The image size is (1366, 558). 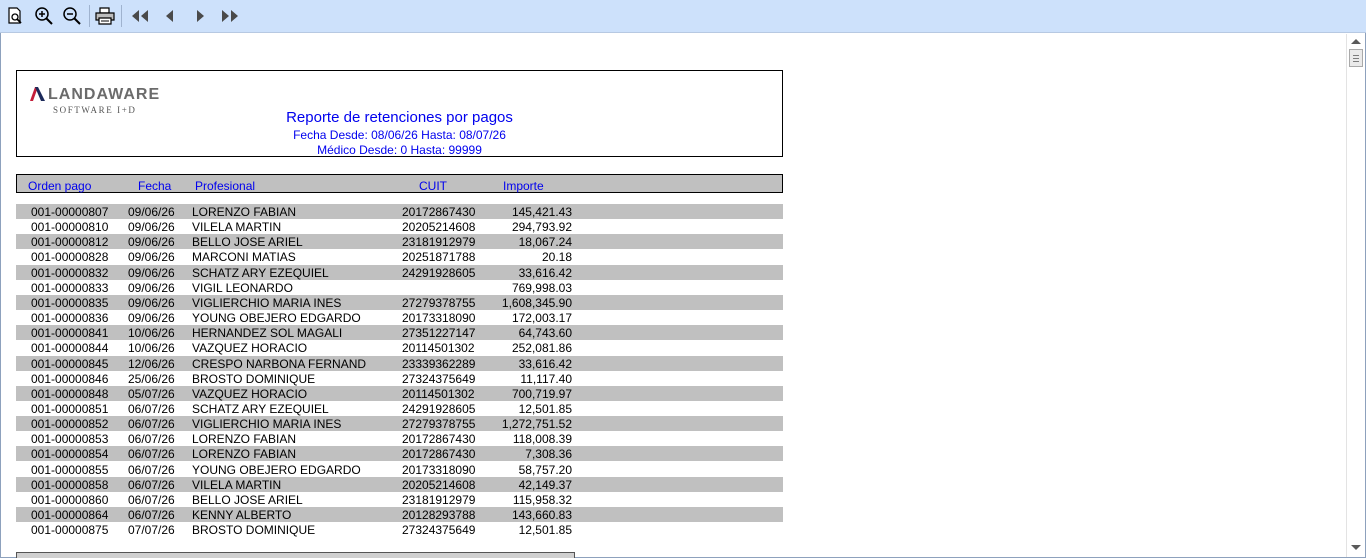 What do you see at coordinates (70, 363) in the screenshot?
I see `cell-orden: 001-00000845` at bounding box center [70, 363].